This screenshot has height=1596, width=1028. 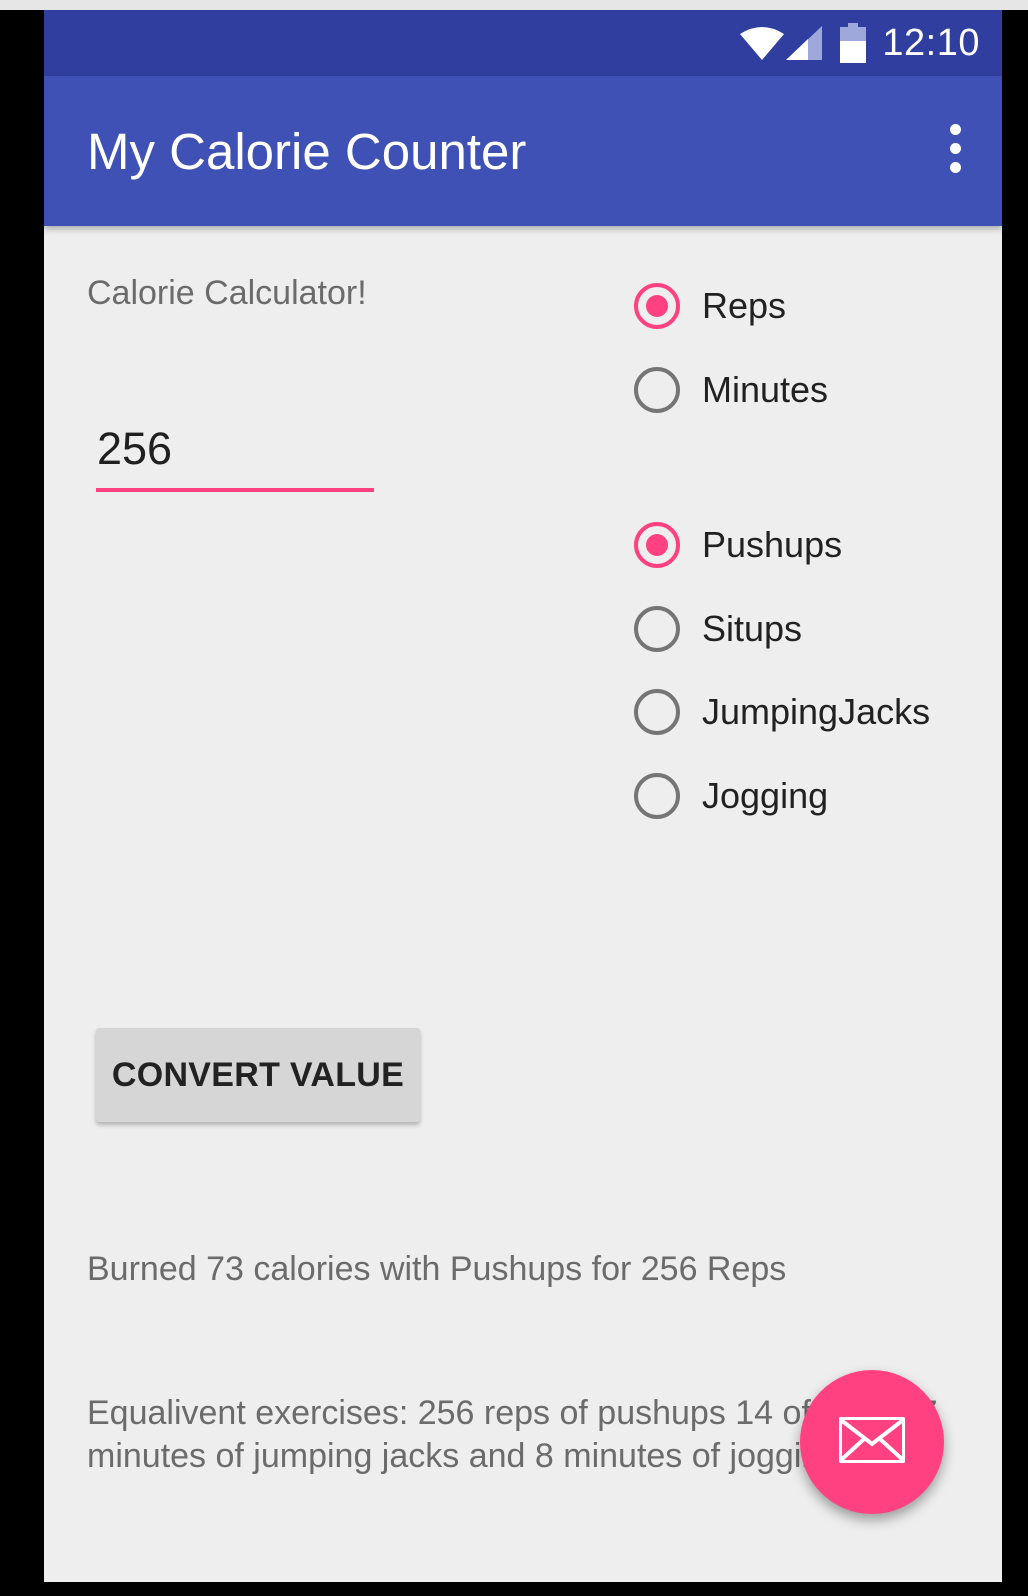 What do you see at coordinates (765, 795) in the screenshot?
I see `radio-label-jogging: Jogging` at bounding box center [765, 795].